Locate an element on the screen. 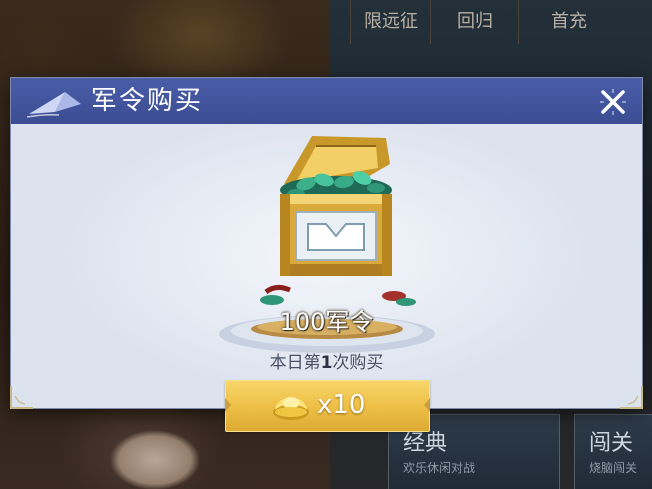 The height and width of the screenshot is (489, 652). mode-card-subtitle: 烧脑闯关 is located at coordinates (613, 468).